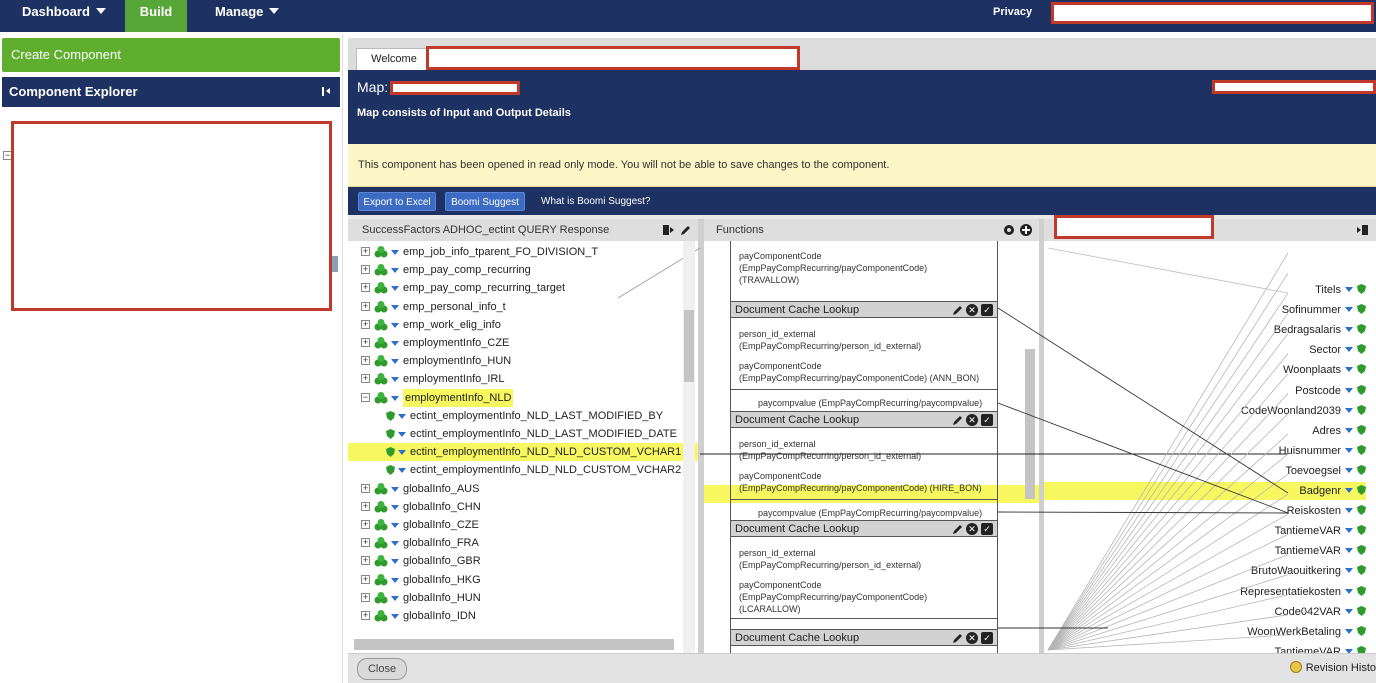 This screenshot has height=683, width=1376. I want to click on source-tree-row: − employmentInfo_NLD, so click(523, 397).